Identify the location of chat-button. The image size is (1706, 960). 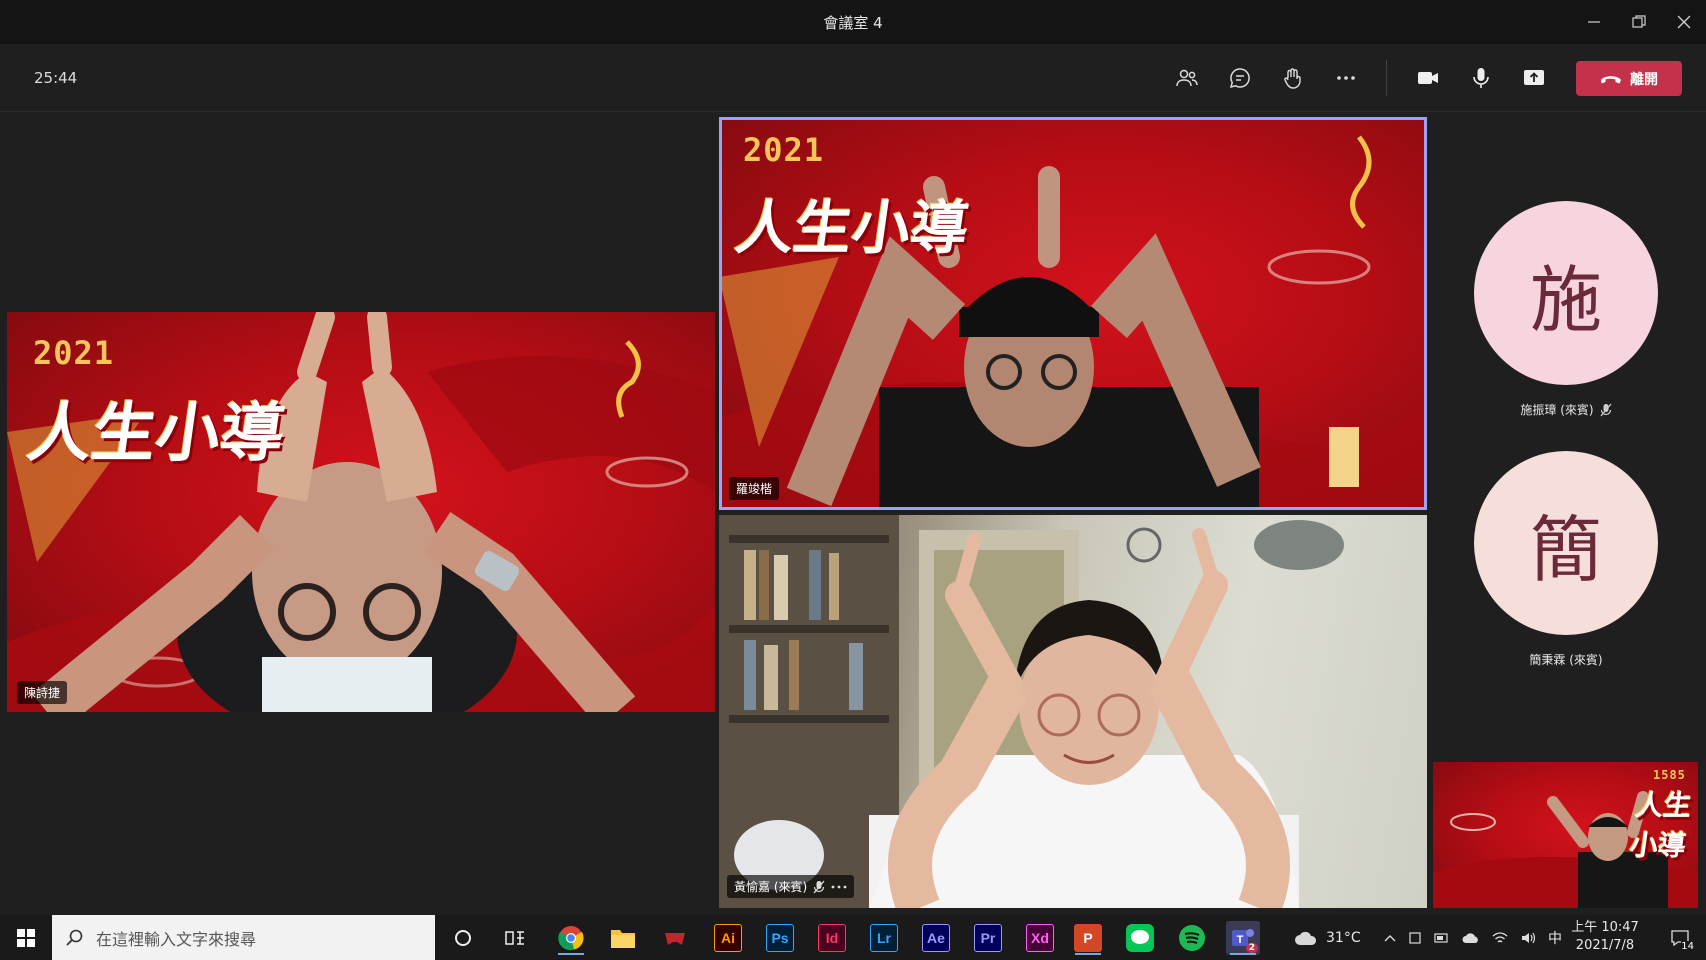
(1240, 78).